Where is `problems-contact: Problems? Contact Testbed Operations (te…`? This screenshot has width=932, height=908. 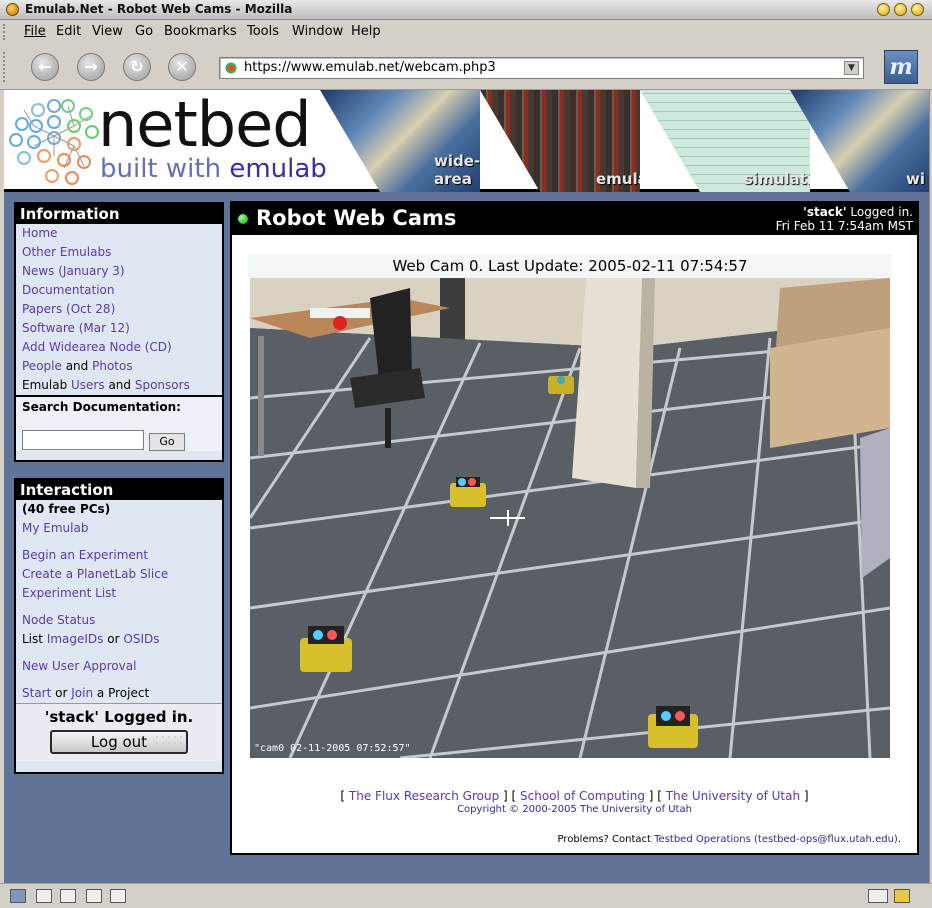 problems-contact: Problems? Contact Testbed Operations (te… is located at coordinates (729, 839).